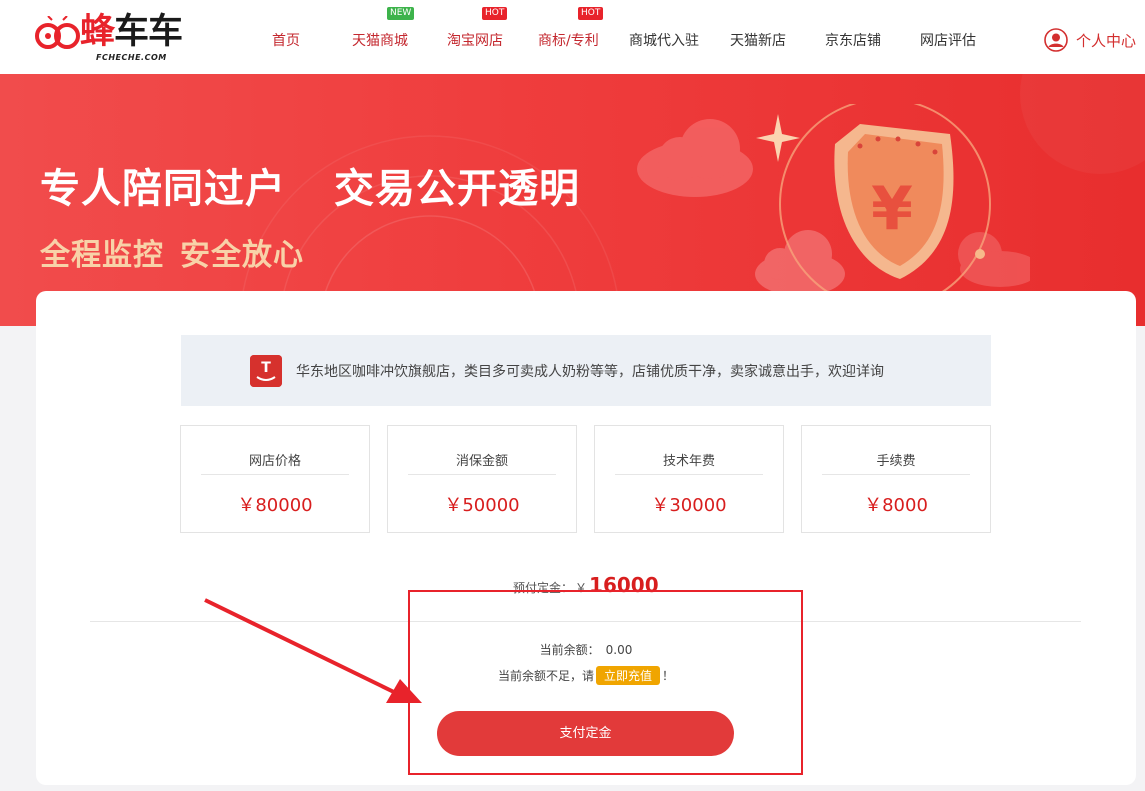  I want to click on nav-item-taobao: HOT 淘宝网店, so click(477, 28).